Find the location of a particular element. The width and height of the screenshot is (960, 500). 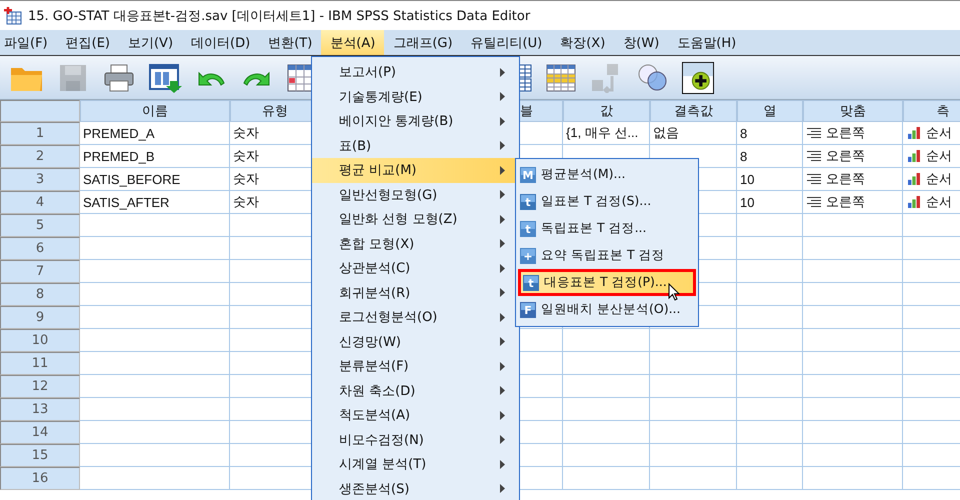

menu-entry: 생존분석(S) is located at coordinates (415, 488).